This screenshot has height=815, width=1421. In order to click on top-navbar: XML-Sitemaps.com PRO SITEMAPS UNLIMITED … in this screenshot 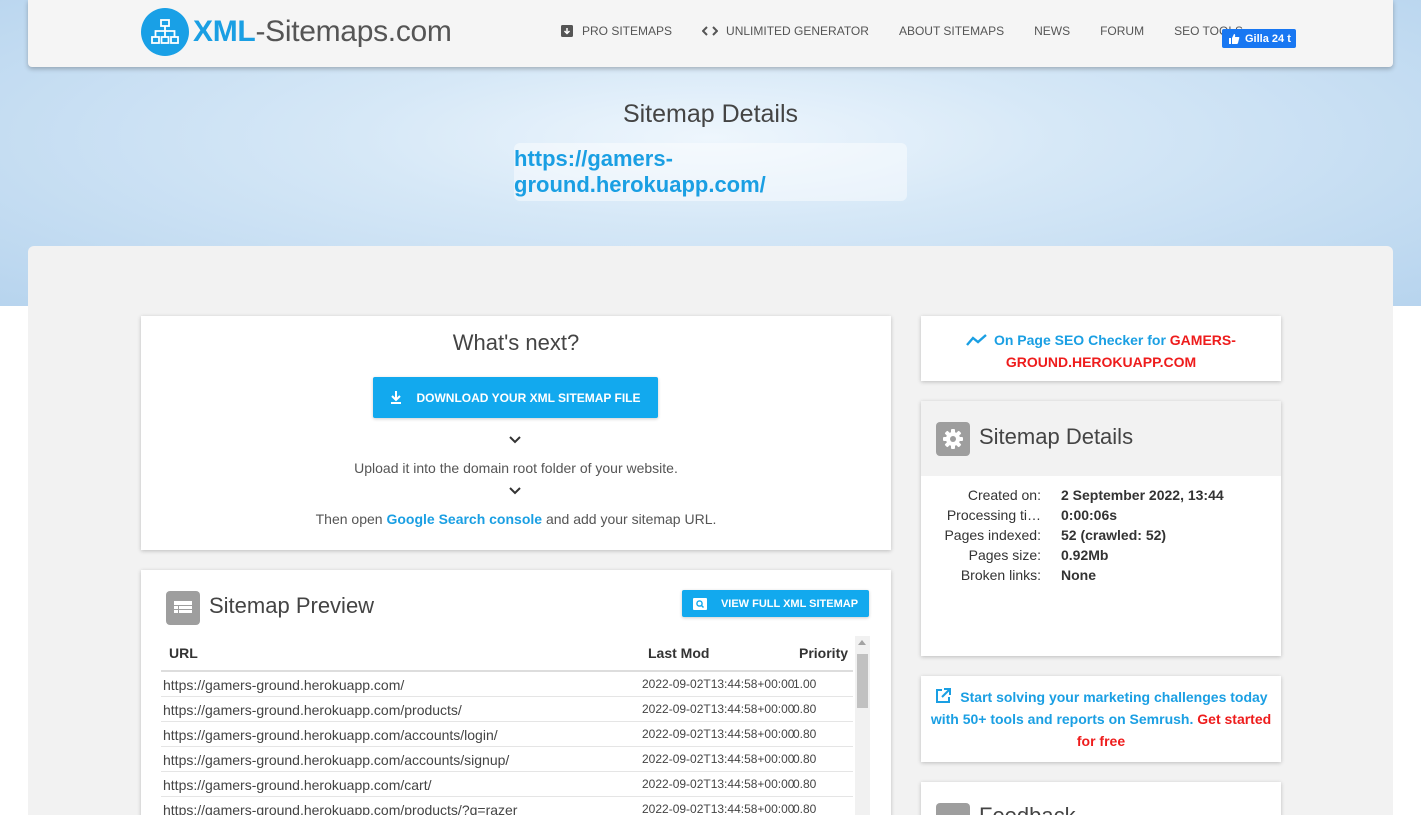, I will do `click(710, 33)`.